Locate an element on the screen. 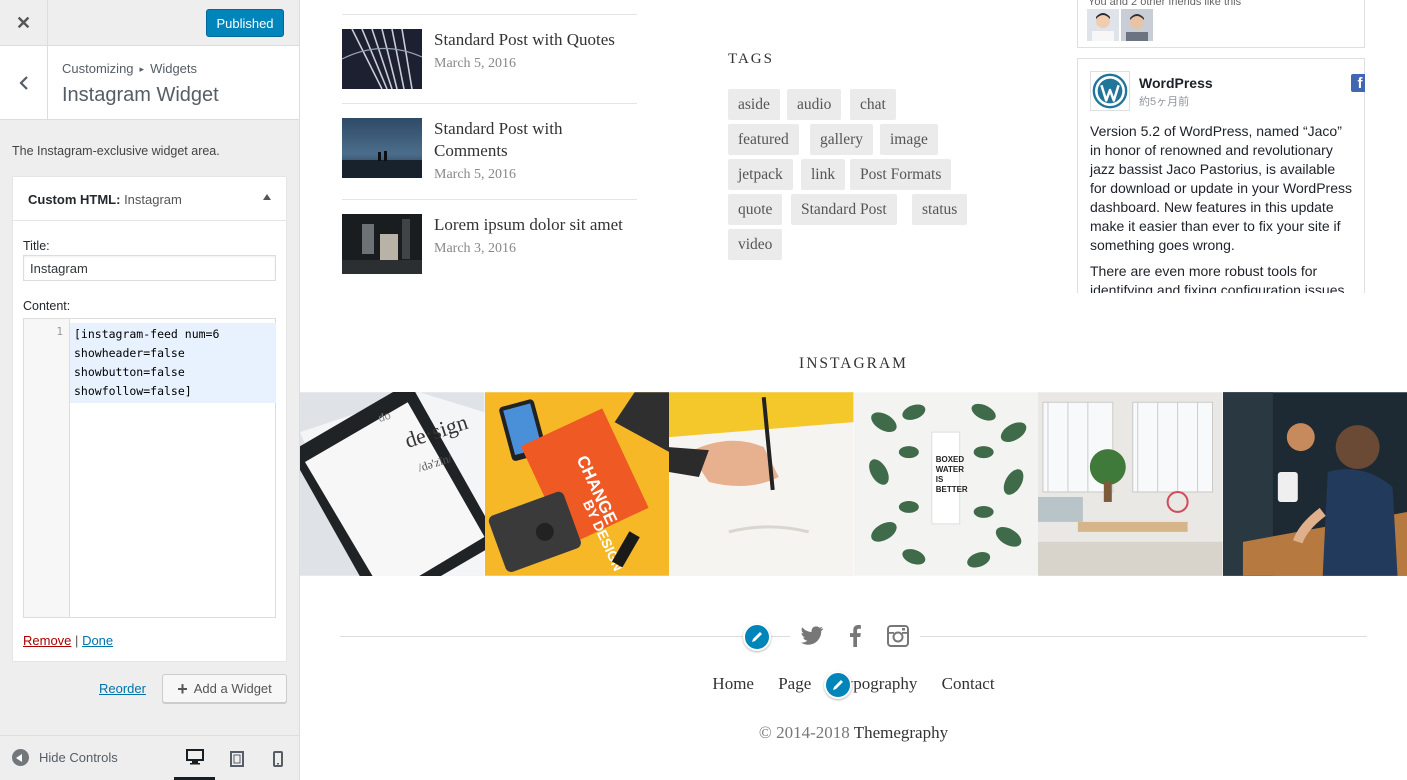 The image size is (1407, 780). facebook-page-name: WordPress is located at coordinates (1176, 83).